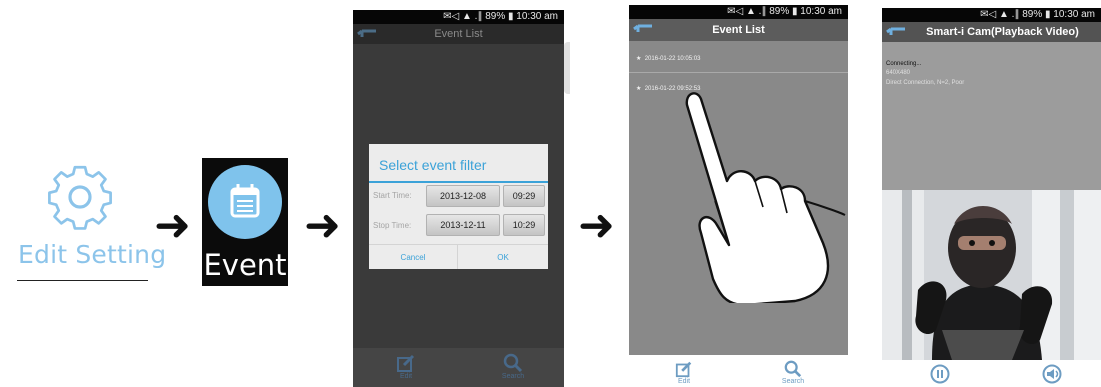 The image size is (1101, 387). What do you see at coordinates (524, 196) in the screenshot?
I see `start-time-button: 09:29` at bounding box center [524, 196].